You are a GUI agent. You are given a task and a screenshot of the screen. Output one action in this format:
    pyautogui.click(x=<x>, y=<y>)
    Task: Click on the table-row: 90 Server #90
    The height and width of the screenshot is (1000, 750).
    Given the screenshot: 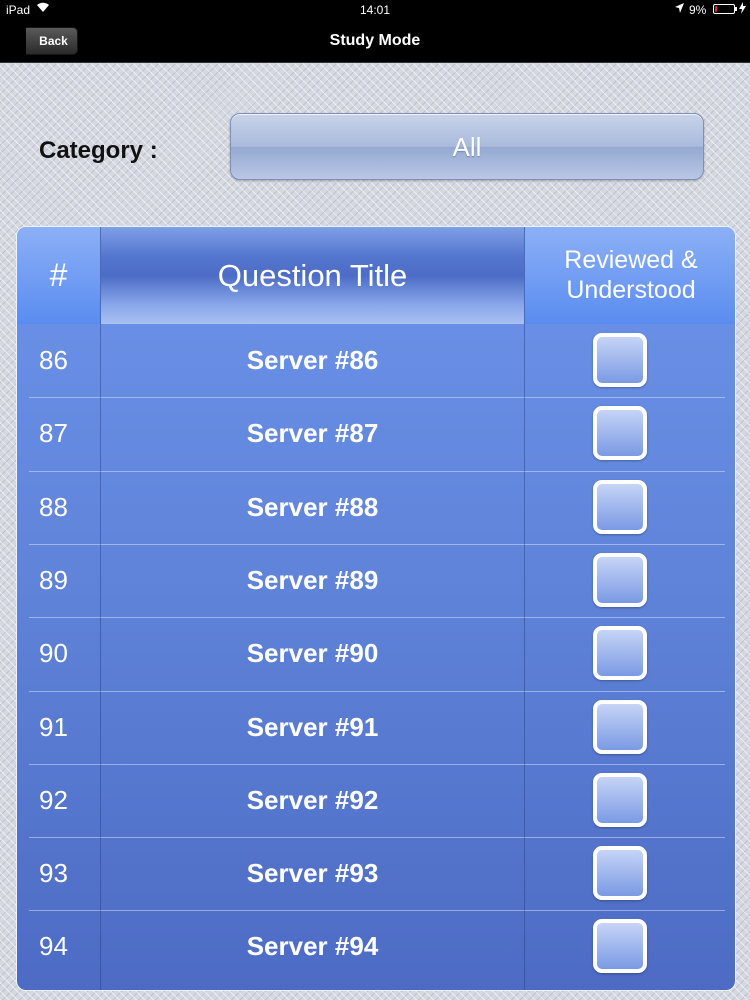 What is the action you would take?
    pyautogui.click(x=376, y=653)
    